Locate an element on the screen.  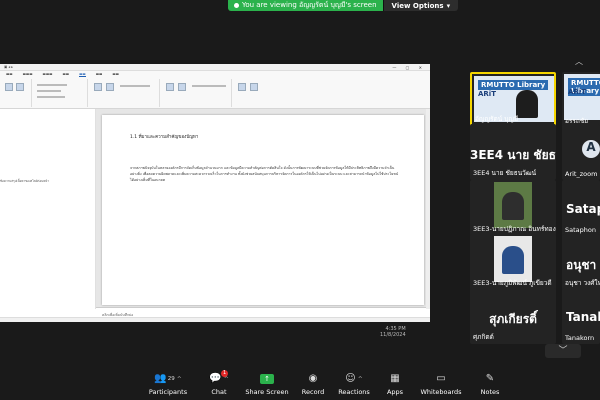
participant-avatar: A is located at coordinates (591, 149).